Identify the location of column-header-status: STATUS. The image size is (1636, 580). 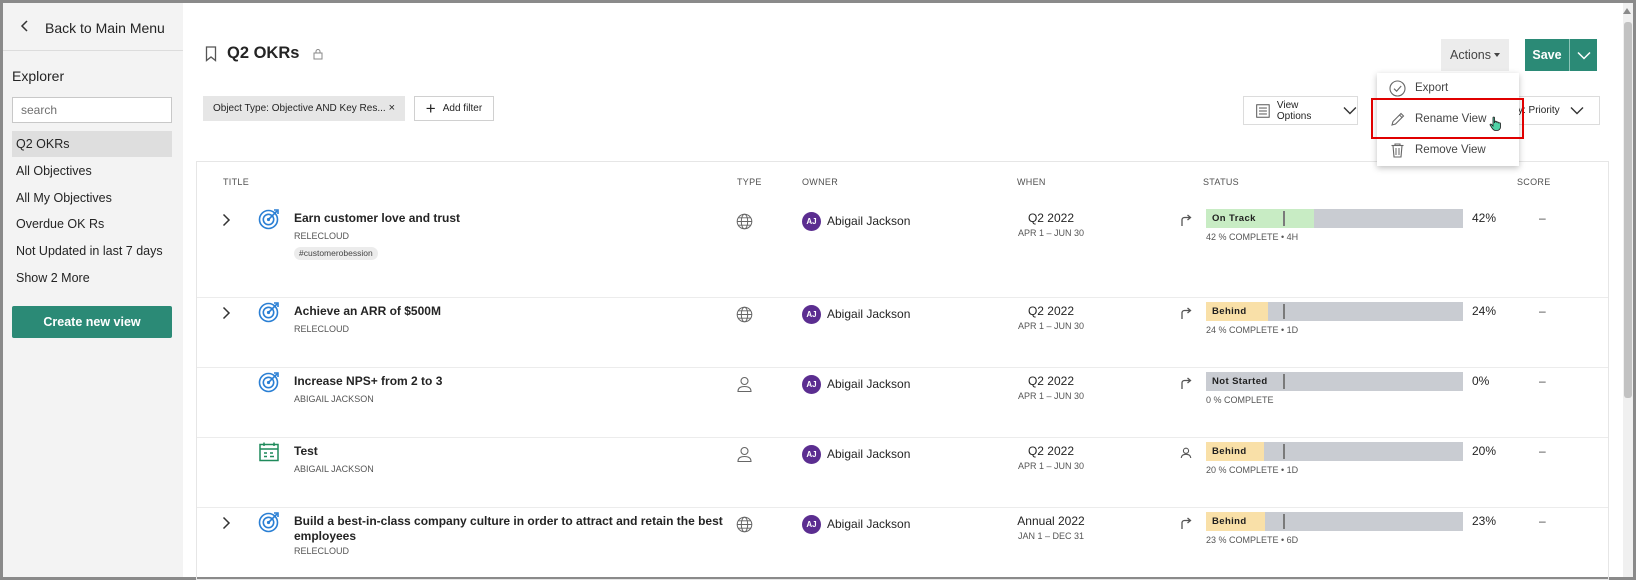
(1221, 182).